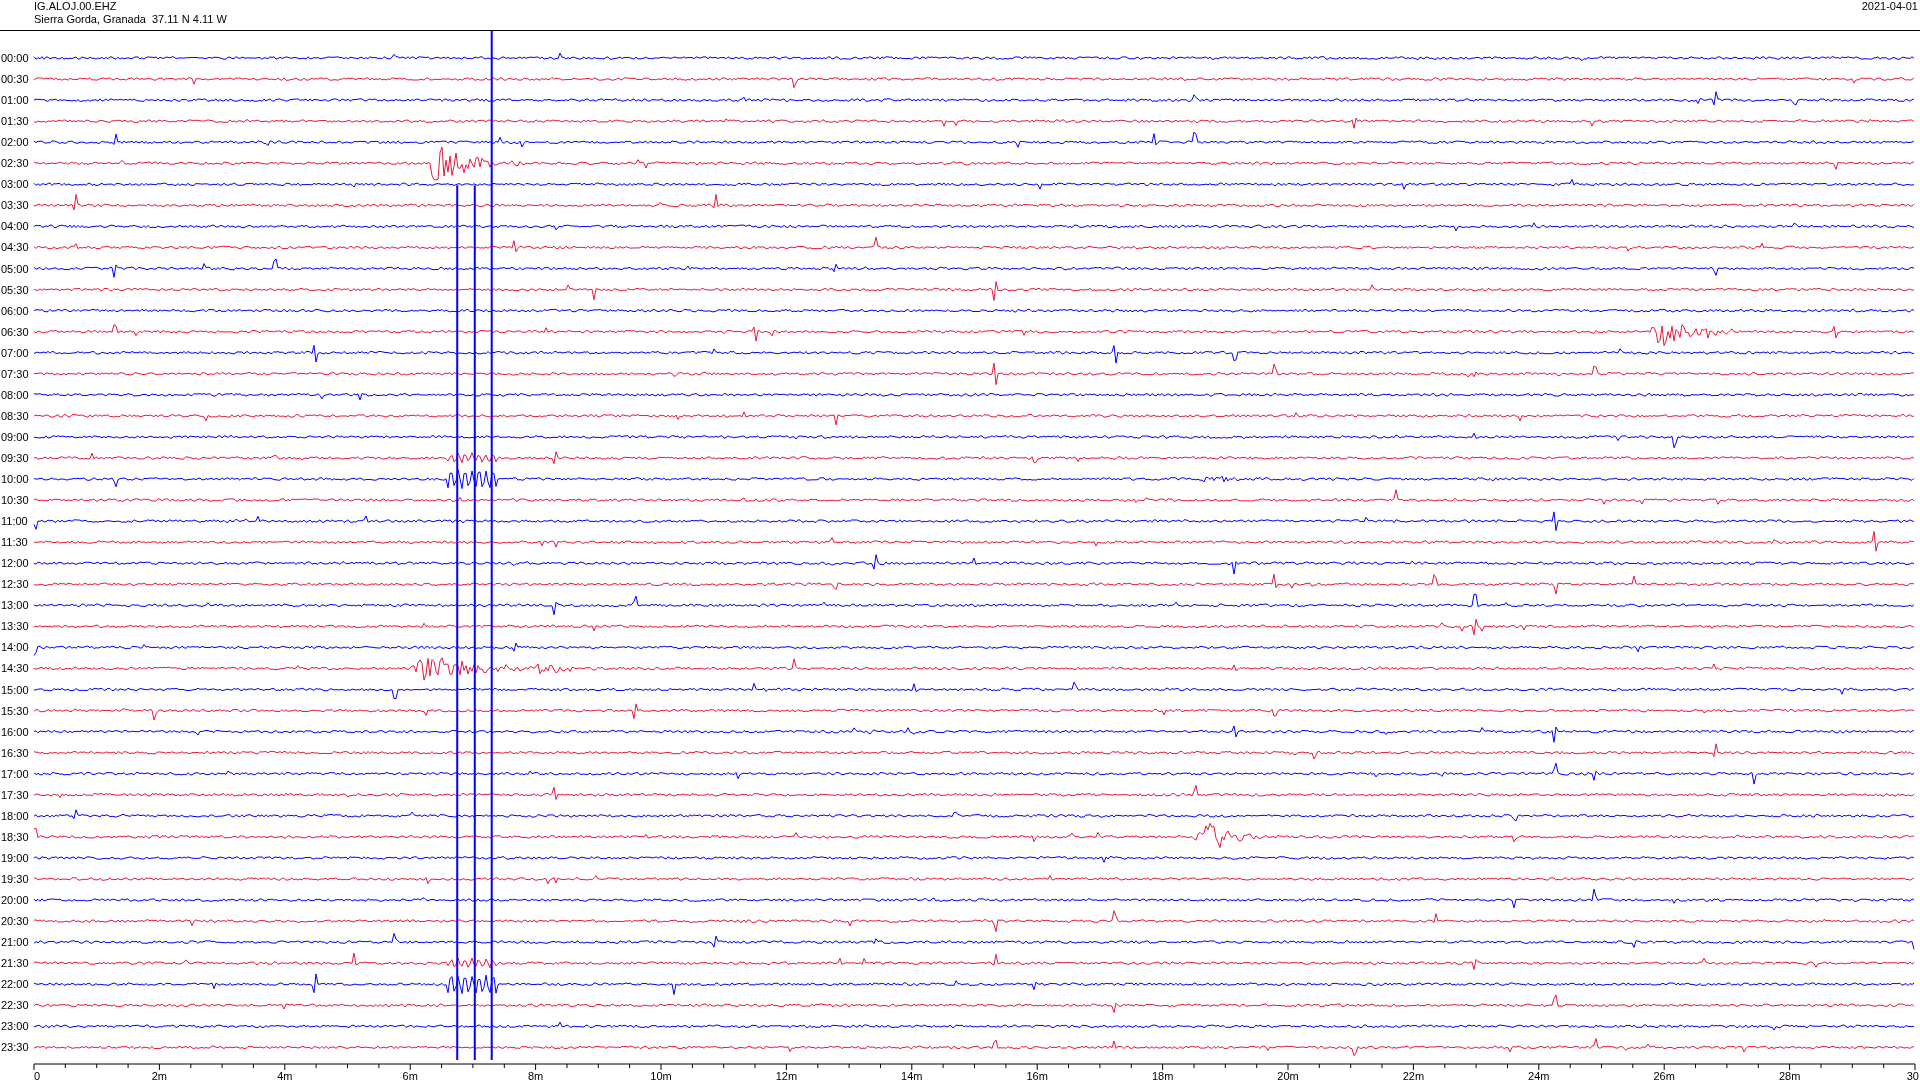  What do you see at coordinates (15, 794) in the screenshot?
I see `time-label: 17:30` at bounding box center [15, 794].